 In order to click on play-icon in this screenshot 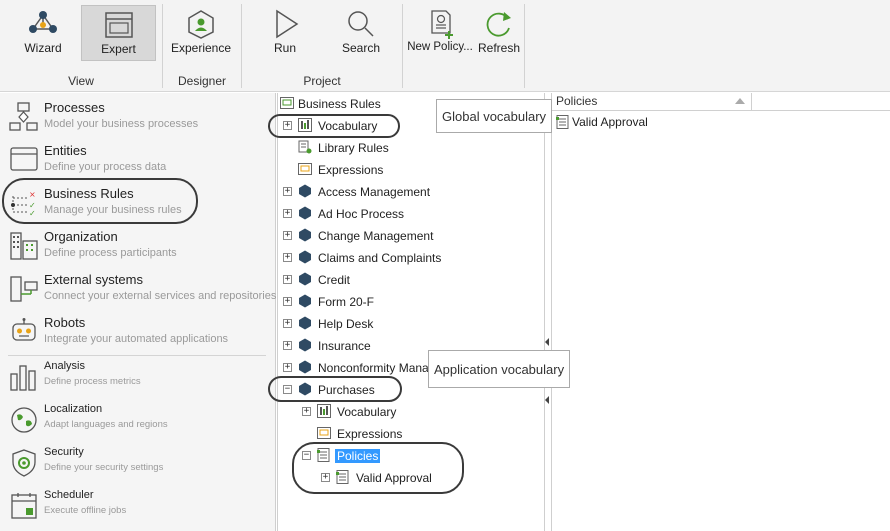, I will do `click(287, 24)`.